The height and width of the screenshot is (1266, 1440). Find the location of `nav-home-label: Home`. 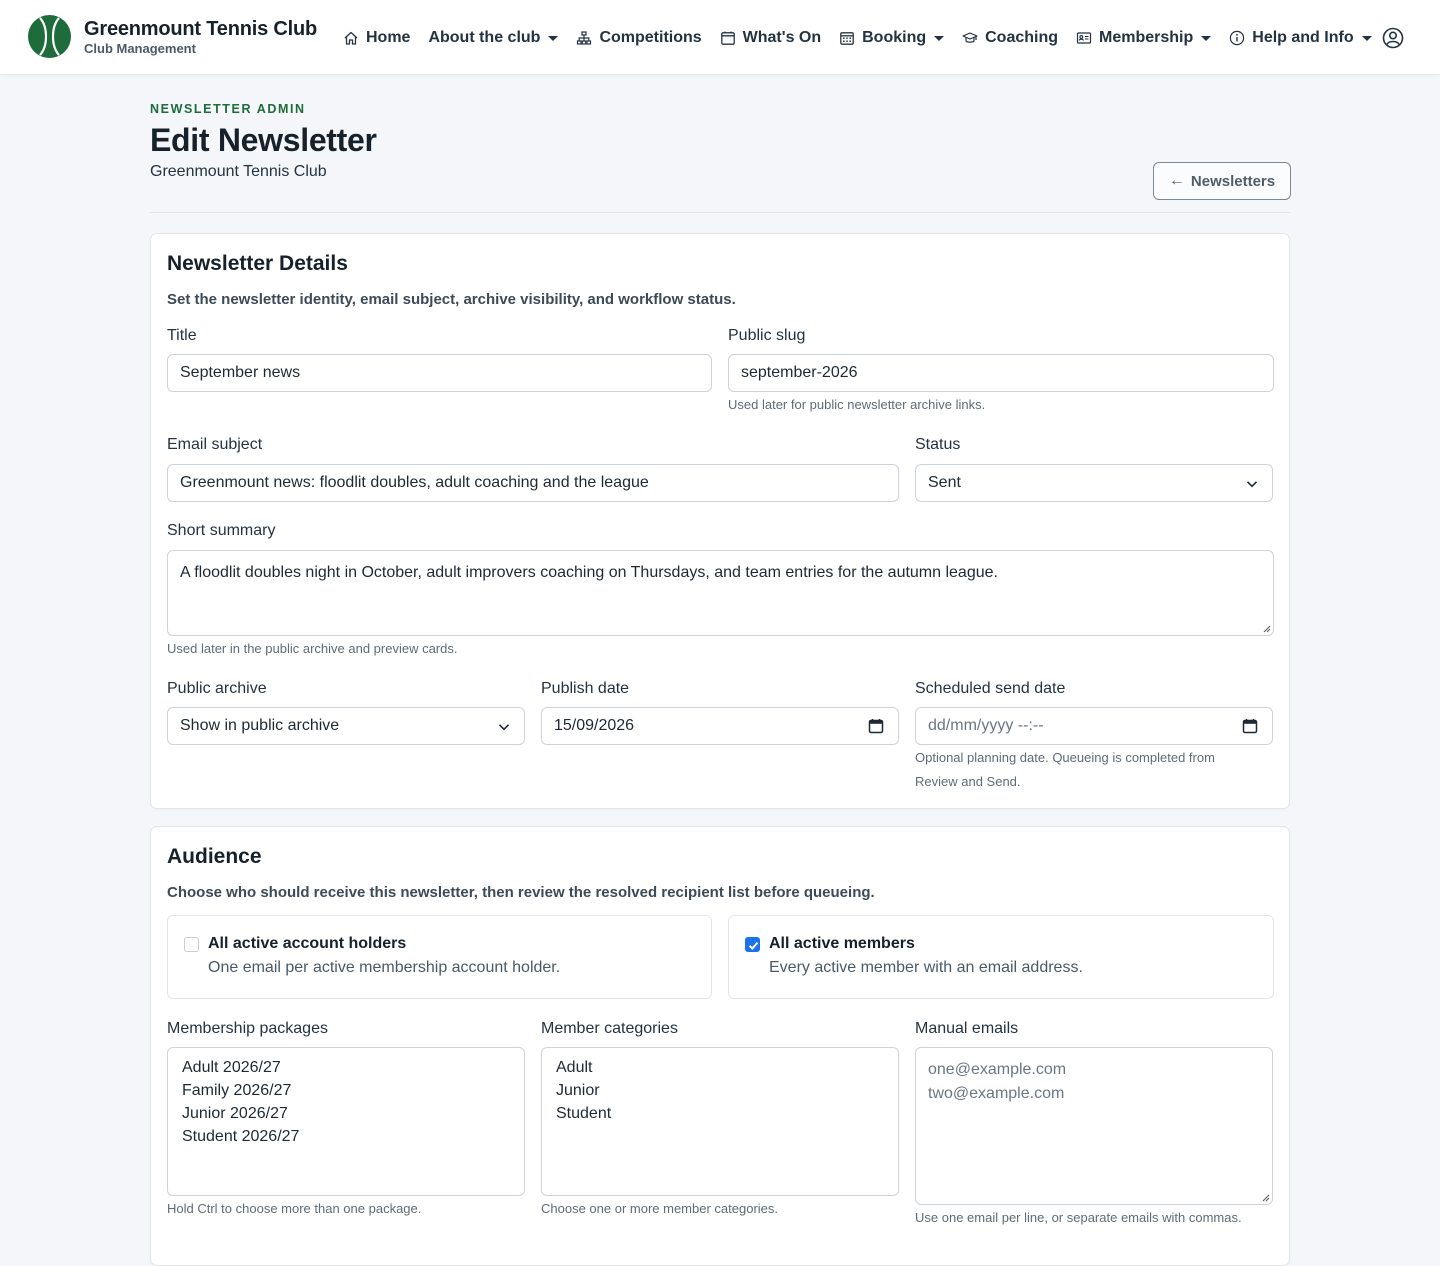

nav-home-label: Home is located at coordinates (388, 37).